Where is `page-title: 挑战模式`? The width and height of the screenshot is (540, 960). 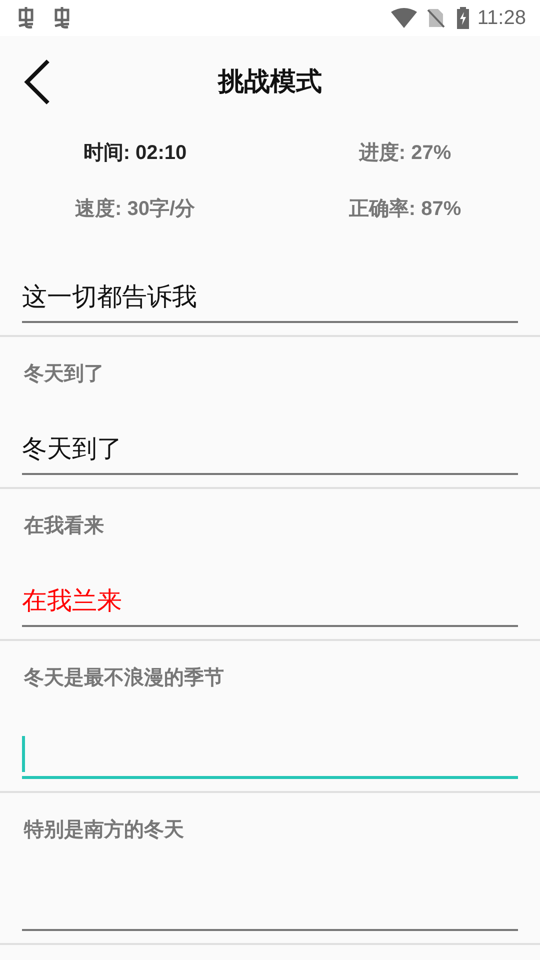 page-title: 挑战模式 is located at coordinates (270, 81).